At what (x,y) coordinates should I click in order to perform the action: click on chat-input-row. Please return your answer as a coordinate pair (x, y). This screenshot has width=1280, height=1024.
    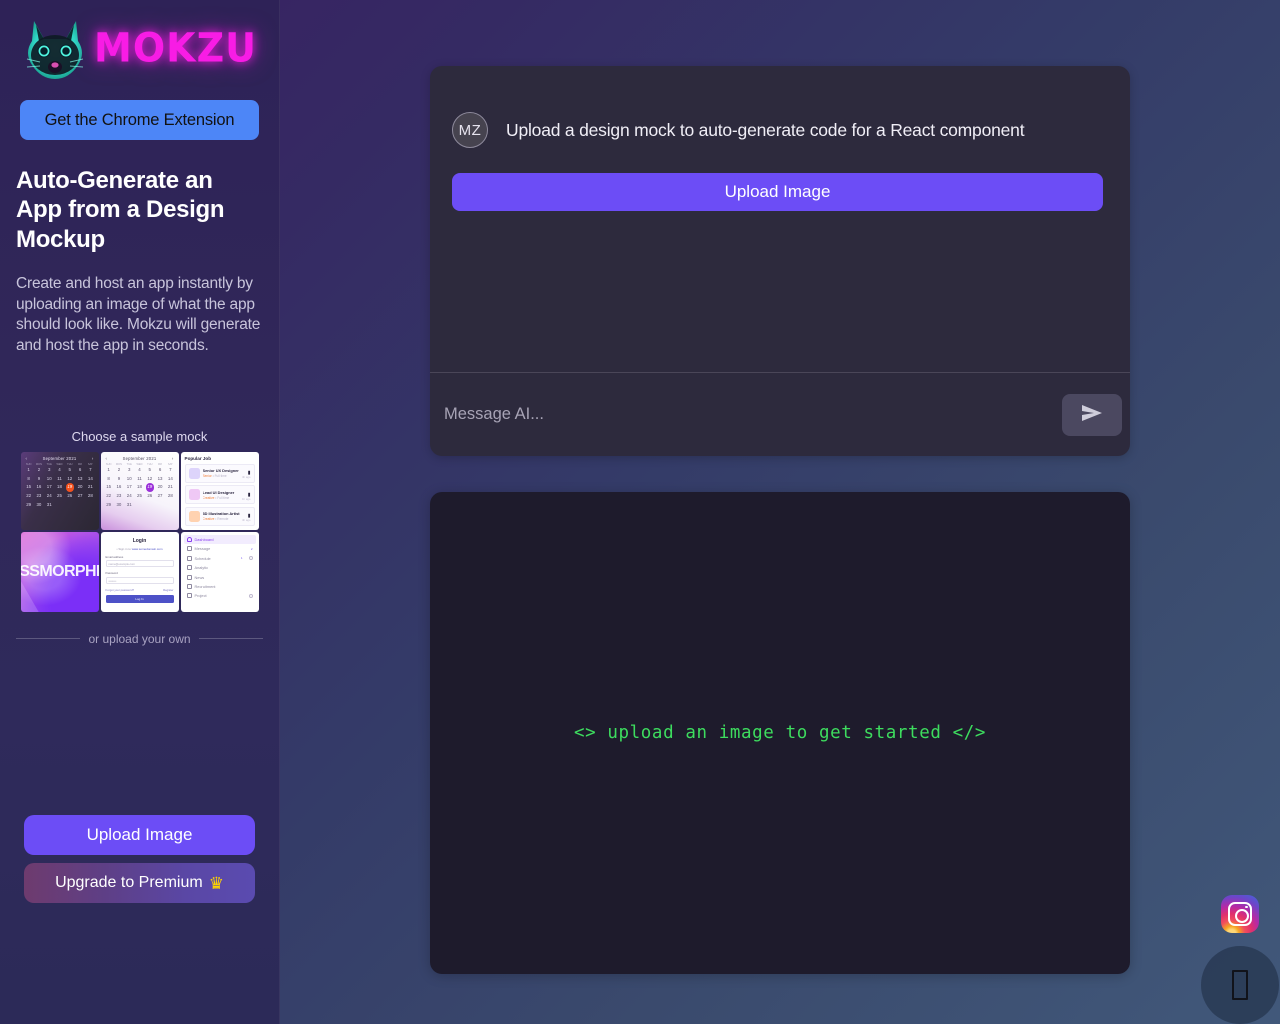
    Looking at the image, I should click on (780, 414).